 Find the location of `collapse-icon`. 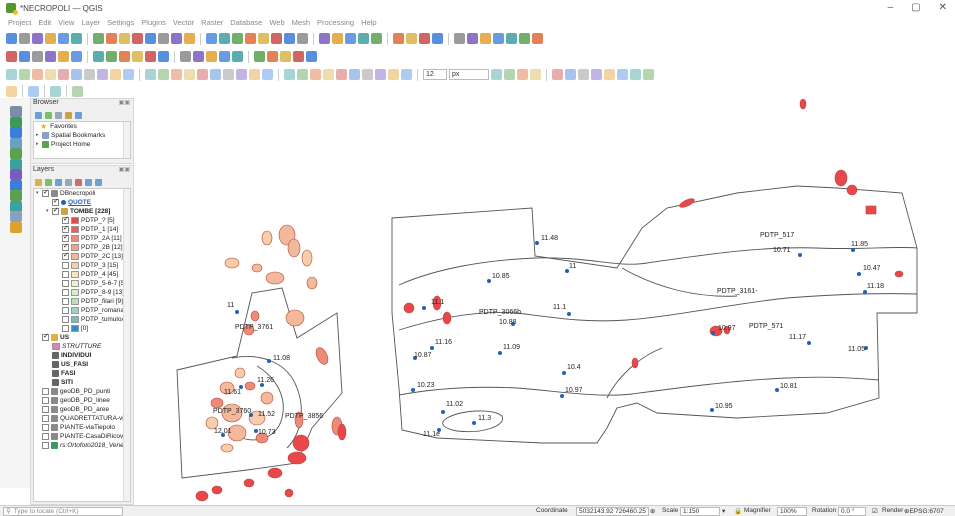

collapse-icon is located at coordinates (68, 115).